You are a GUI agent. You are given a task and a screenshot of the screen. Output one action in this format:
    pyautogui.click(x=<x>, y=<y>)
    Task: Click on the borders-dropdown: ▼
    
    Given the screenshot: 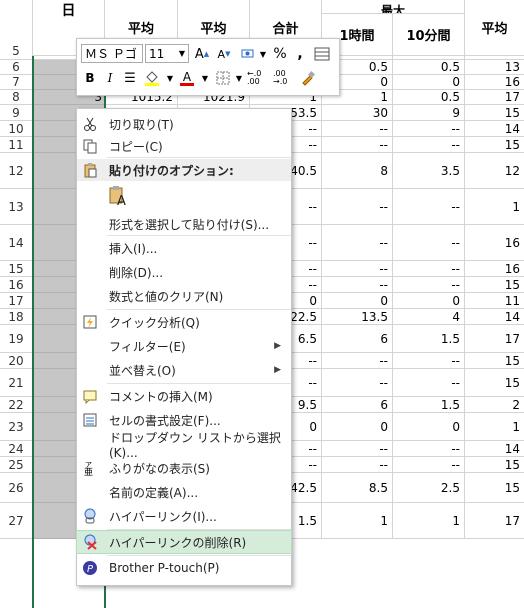 What is the action you would take?
    pyautogui.click(x=239, y=78)
    